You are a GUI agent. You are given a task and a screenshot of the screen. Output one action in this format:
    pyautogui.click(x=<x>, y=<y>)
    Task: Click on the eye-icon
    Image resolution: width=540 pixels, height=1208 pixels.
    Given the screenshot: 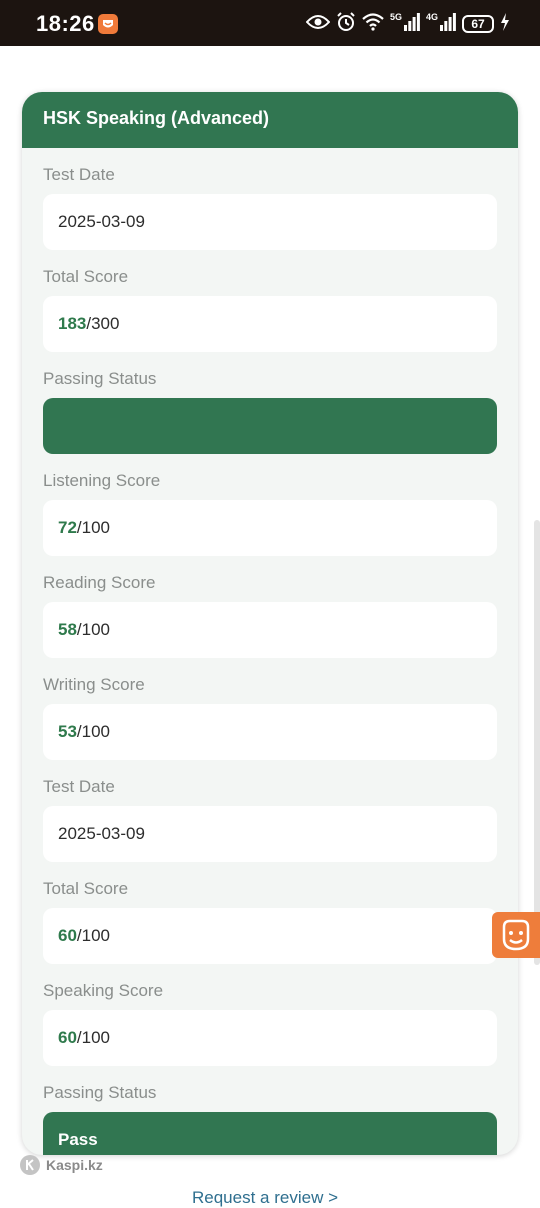 What is the action you would take?
    pyautogui.click(x=318, y=24)
    